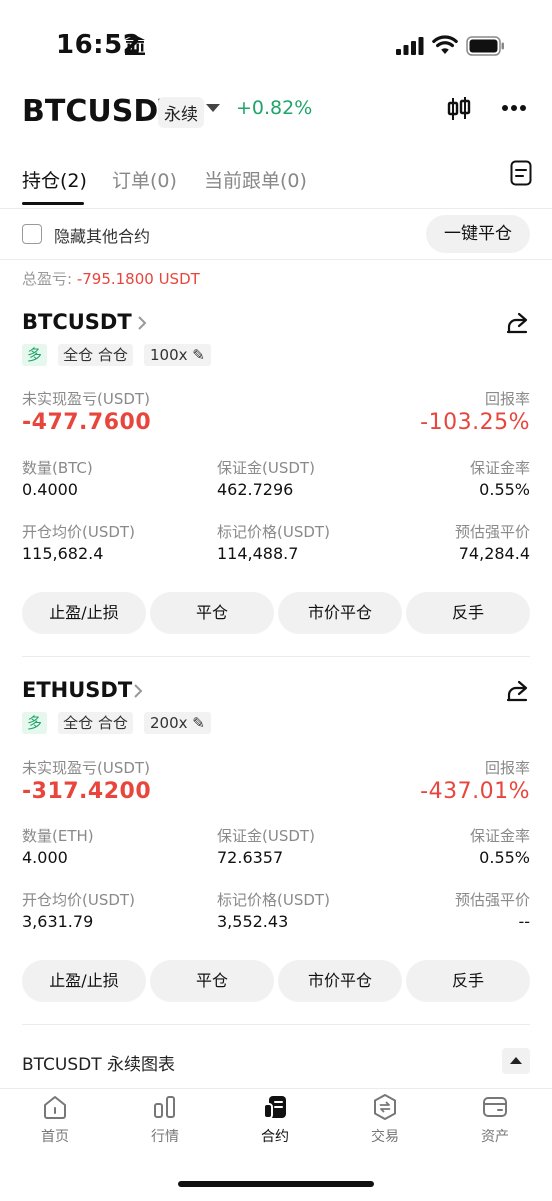 The height and width of the screenshot is (1201, 552). What do you see at coordinates (495, 1107) in the screenshot?
I see `wallet-icon` at bounding box center [495, 1107].